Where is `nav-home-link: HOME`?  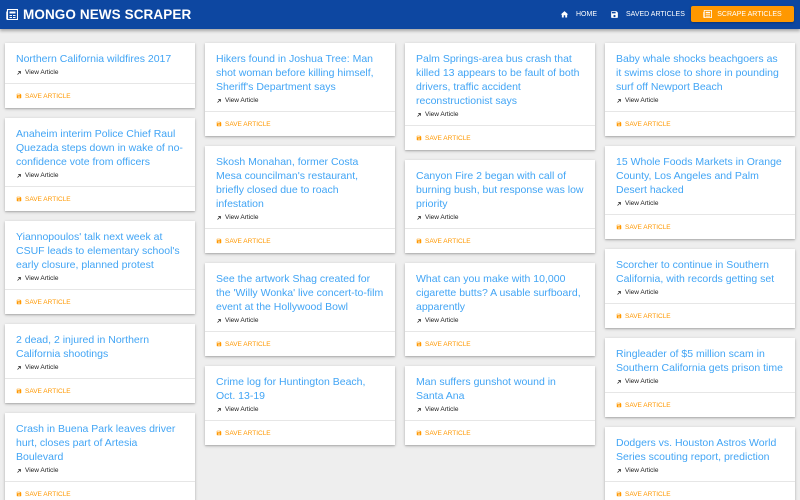
nav-home-link: HOME is located at coordinates (578, 14).